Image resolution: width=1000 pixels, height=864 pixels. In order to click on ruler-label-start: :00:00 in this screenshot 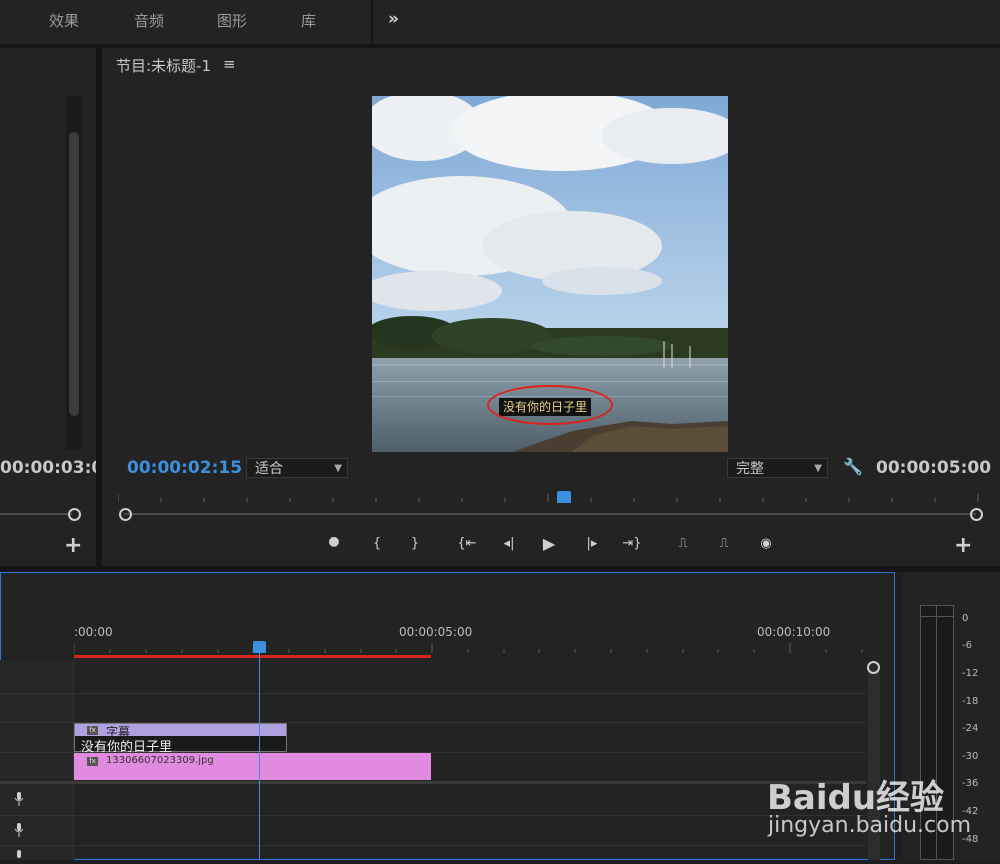, I will do `click(93, 632)`.